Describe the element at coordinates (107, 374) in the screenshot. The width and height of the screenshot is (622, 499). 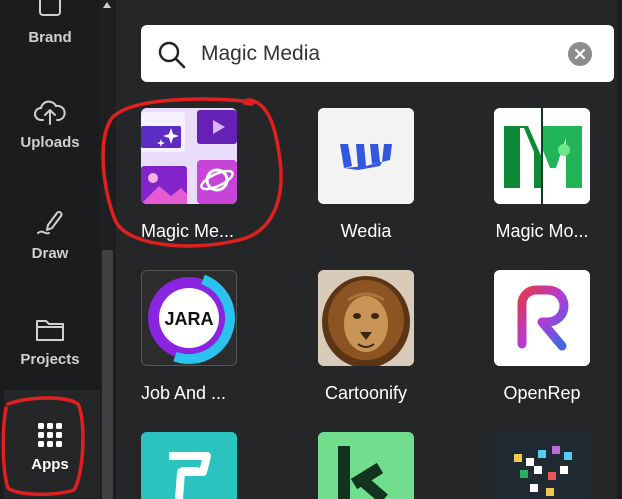
I see `sidebar-scrollbar-thumb` at that location.